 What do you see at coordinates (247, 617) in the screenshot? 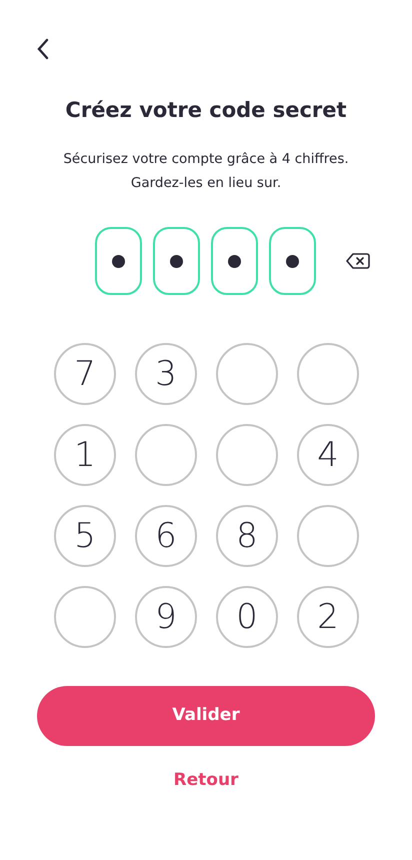
I see `digit-key: 0` at bounding box center [247, 617].